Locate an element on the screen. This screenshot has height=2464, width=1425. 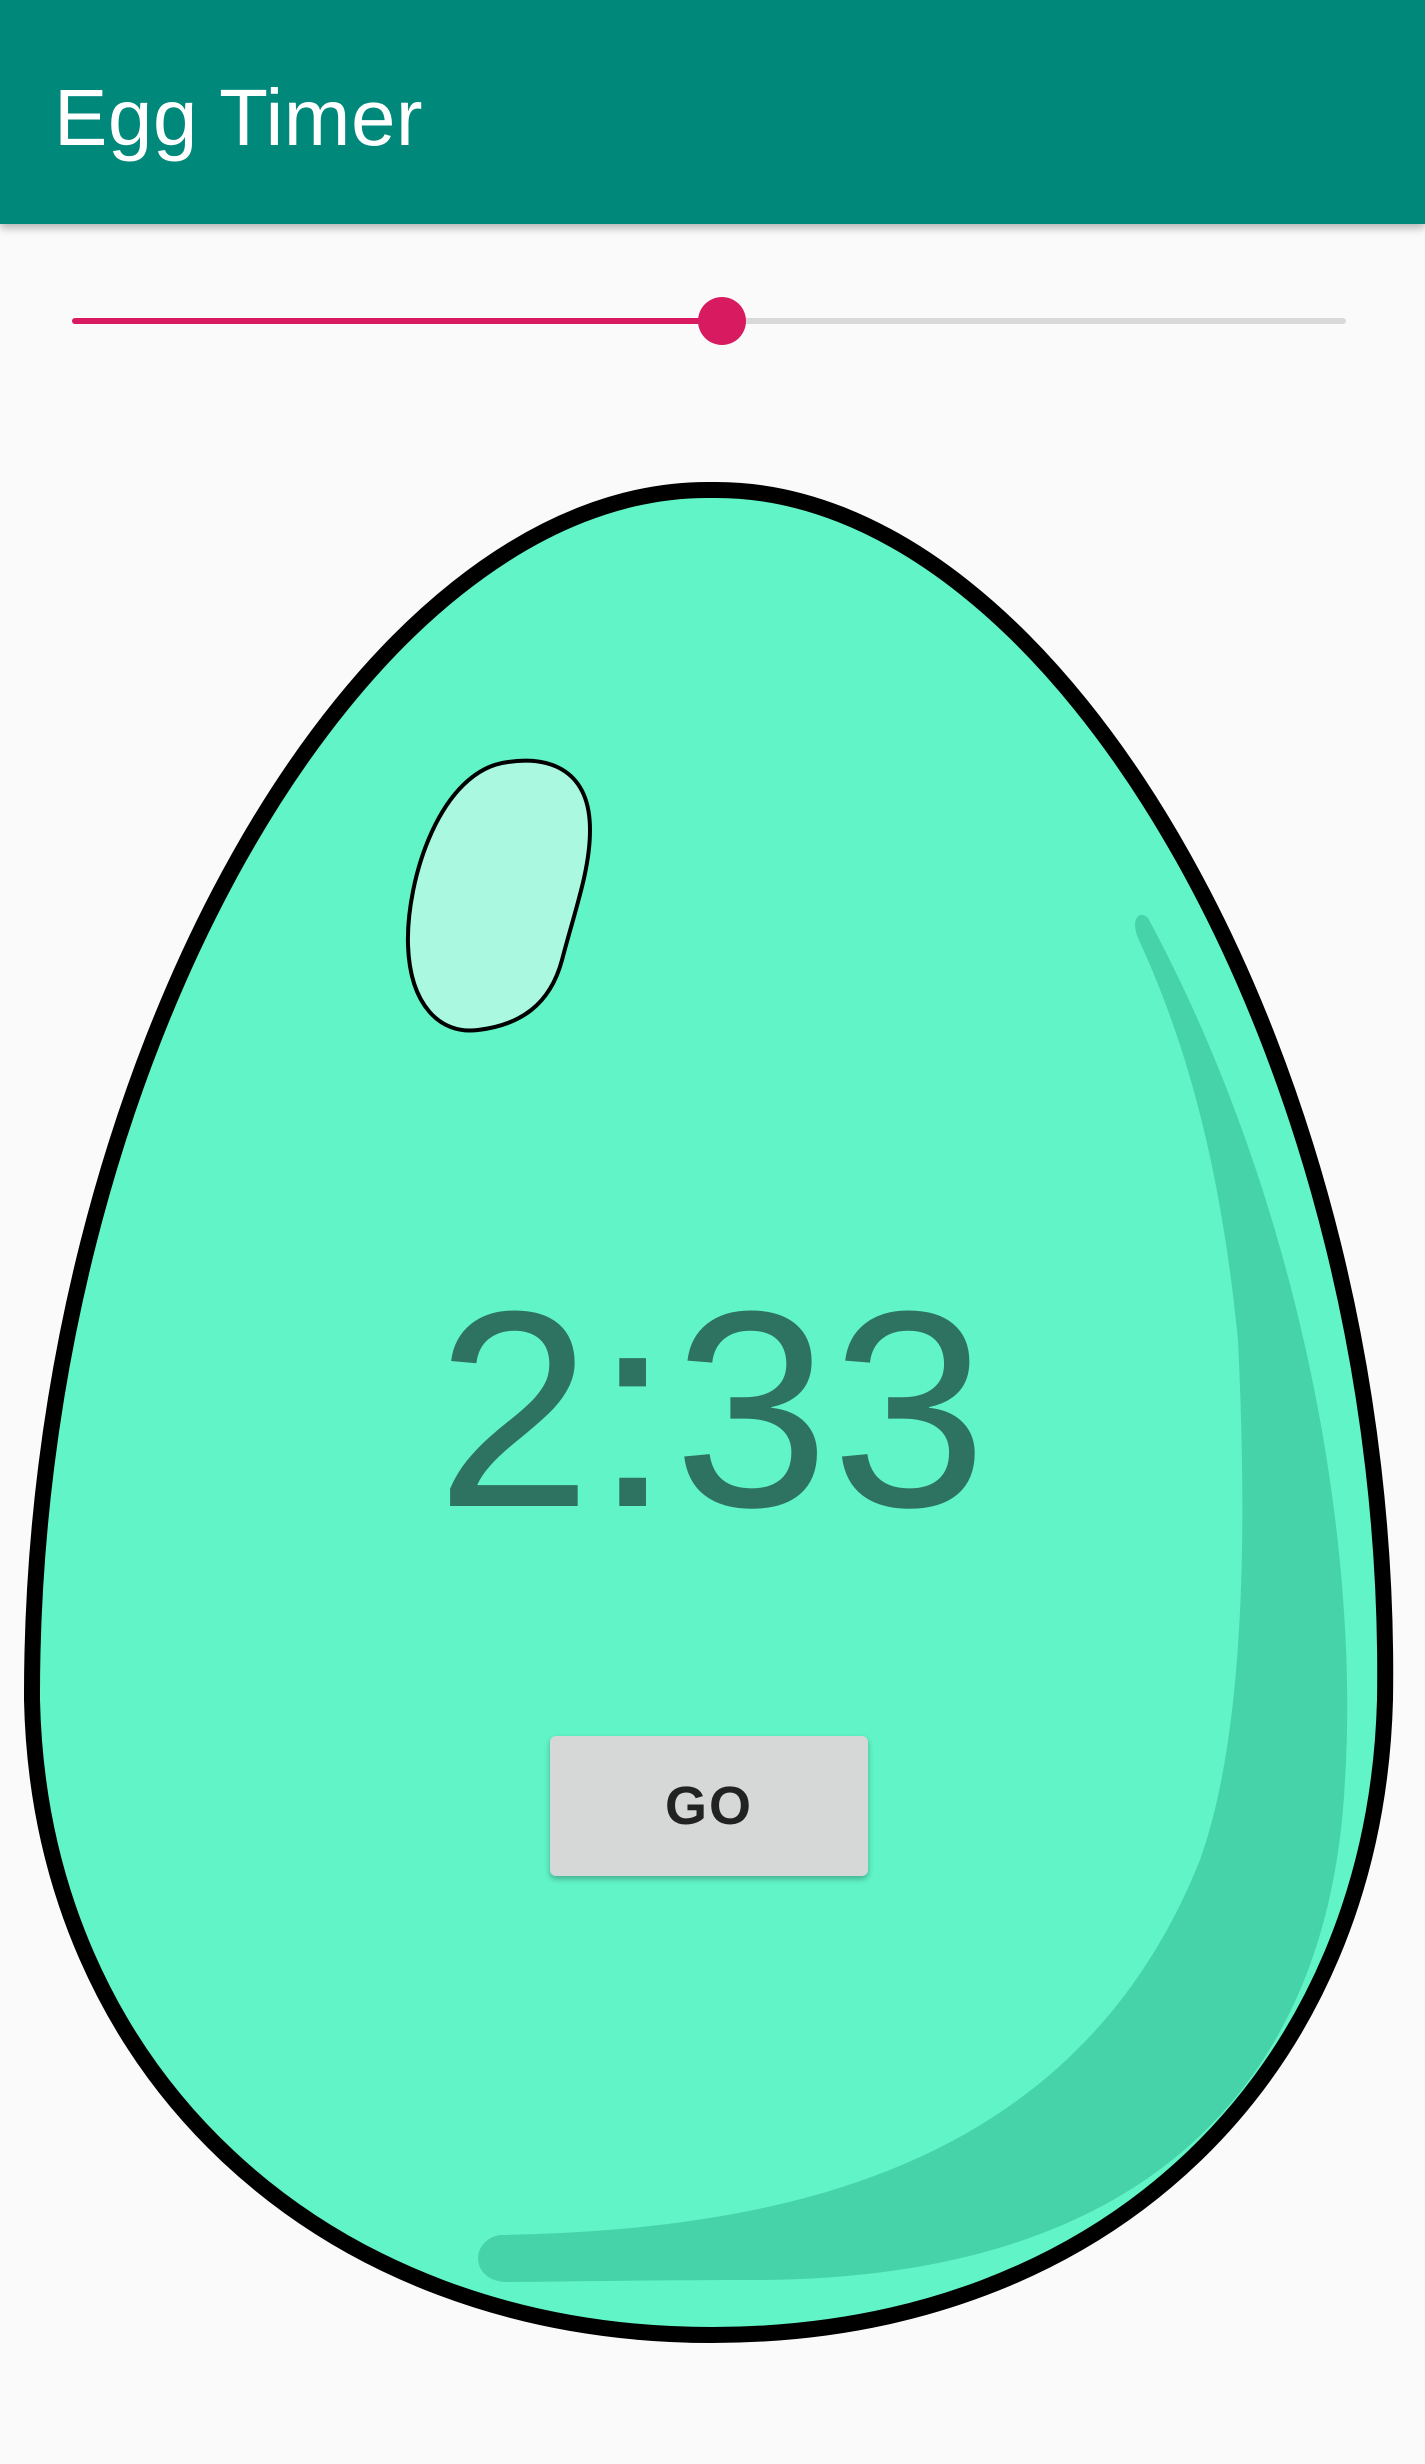
time-slider is located at coordinates (709, 320).